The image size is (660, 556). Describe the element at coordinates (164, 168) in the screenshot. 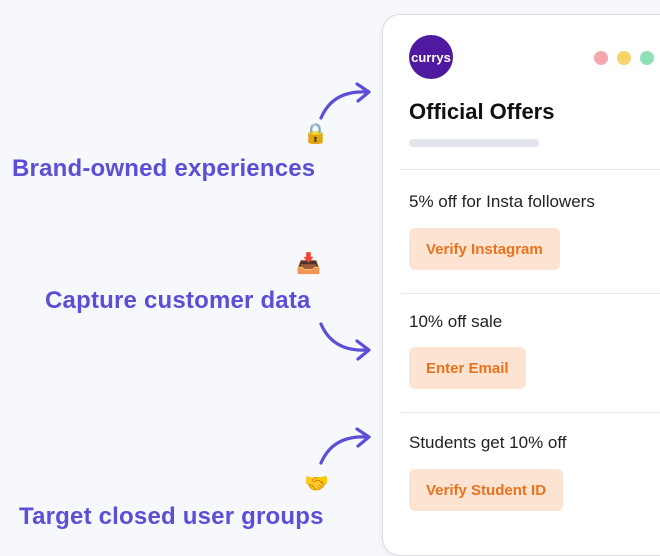

I see `callout-brand-owned: Brand-owned experiences` at that location.